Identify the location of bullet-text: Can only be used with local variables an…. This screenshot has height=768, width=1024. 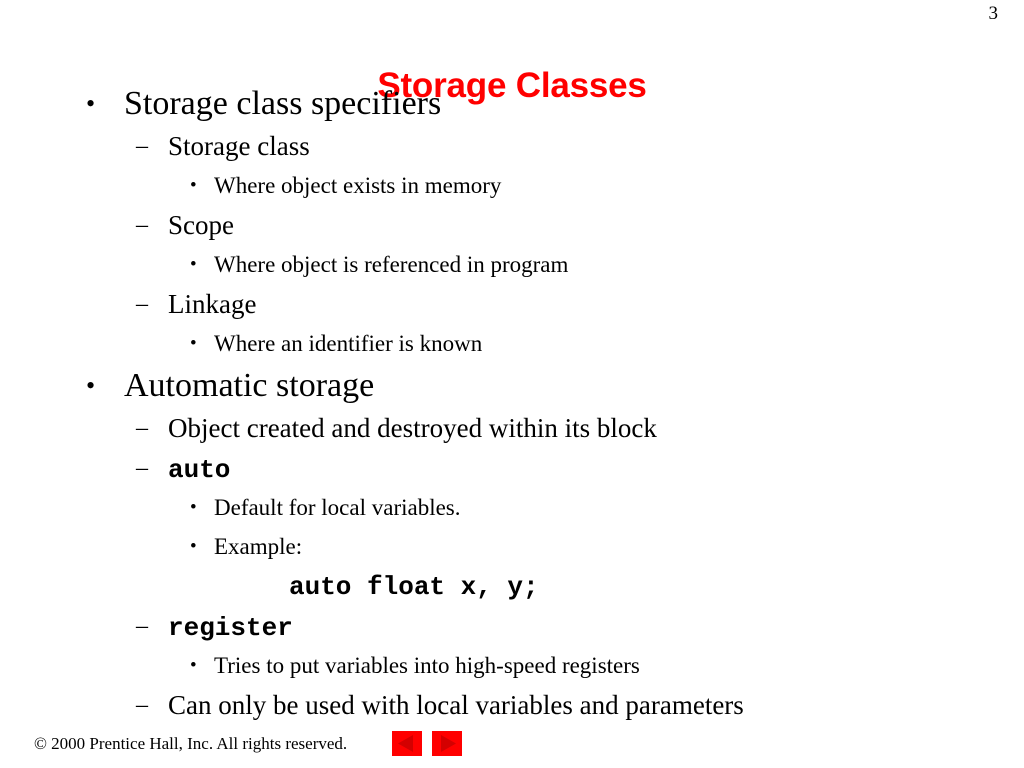
(456, 705).